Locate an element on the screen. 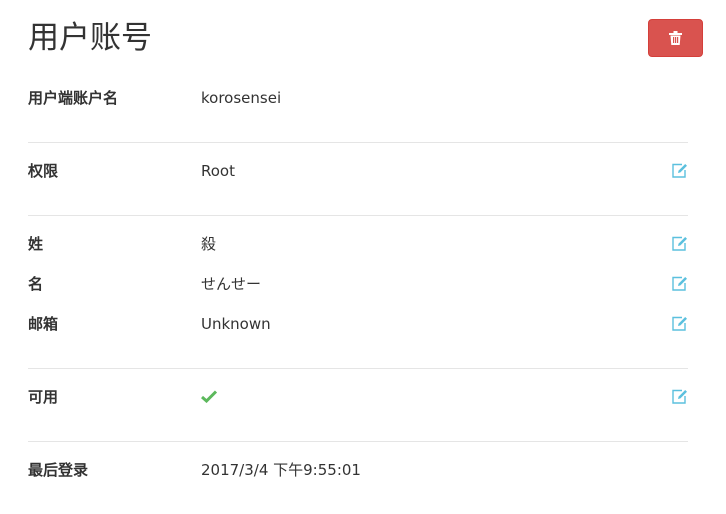 Image resolution: width=726 pixels, height=514 pixels. page-title: 用户账号 is located at coordinates (90, 38).